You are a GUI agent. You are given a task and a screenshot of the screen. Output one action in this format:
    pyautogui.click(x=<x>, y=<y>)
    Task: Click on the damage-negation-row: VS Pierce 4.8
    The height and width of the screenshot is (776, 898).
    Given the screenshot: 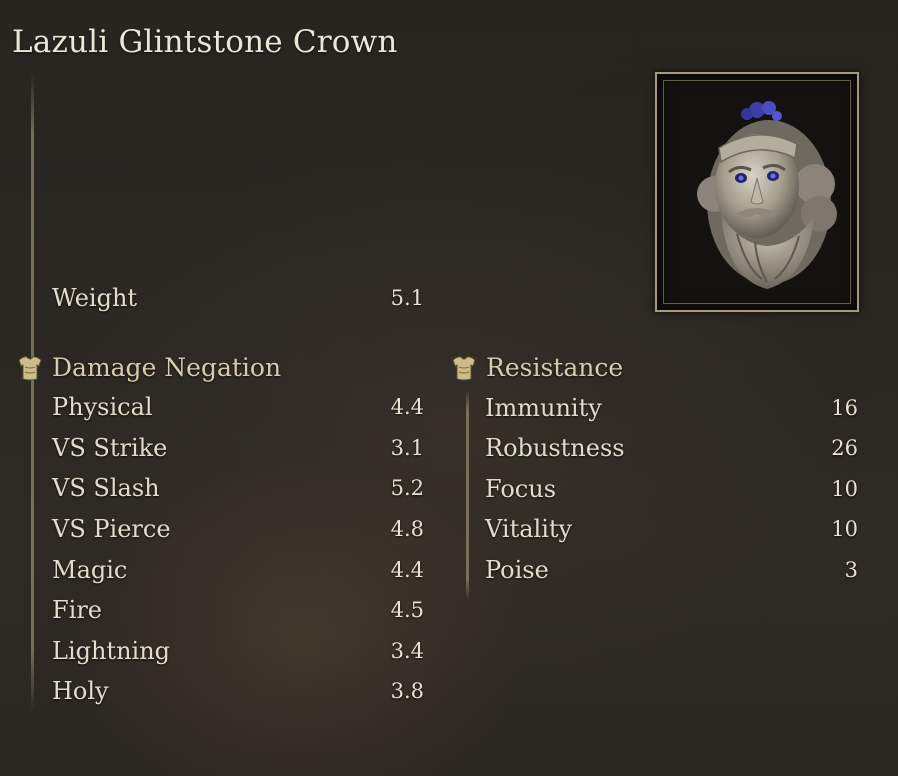 What is the action you would take?
    pyautogui.click(x=238, y=529)
    